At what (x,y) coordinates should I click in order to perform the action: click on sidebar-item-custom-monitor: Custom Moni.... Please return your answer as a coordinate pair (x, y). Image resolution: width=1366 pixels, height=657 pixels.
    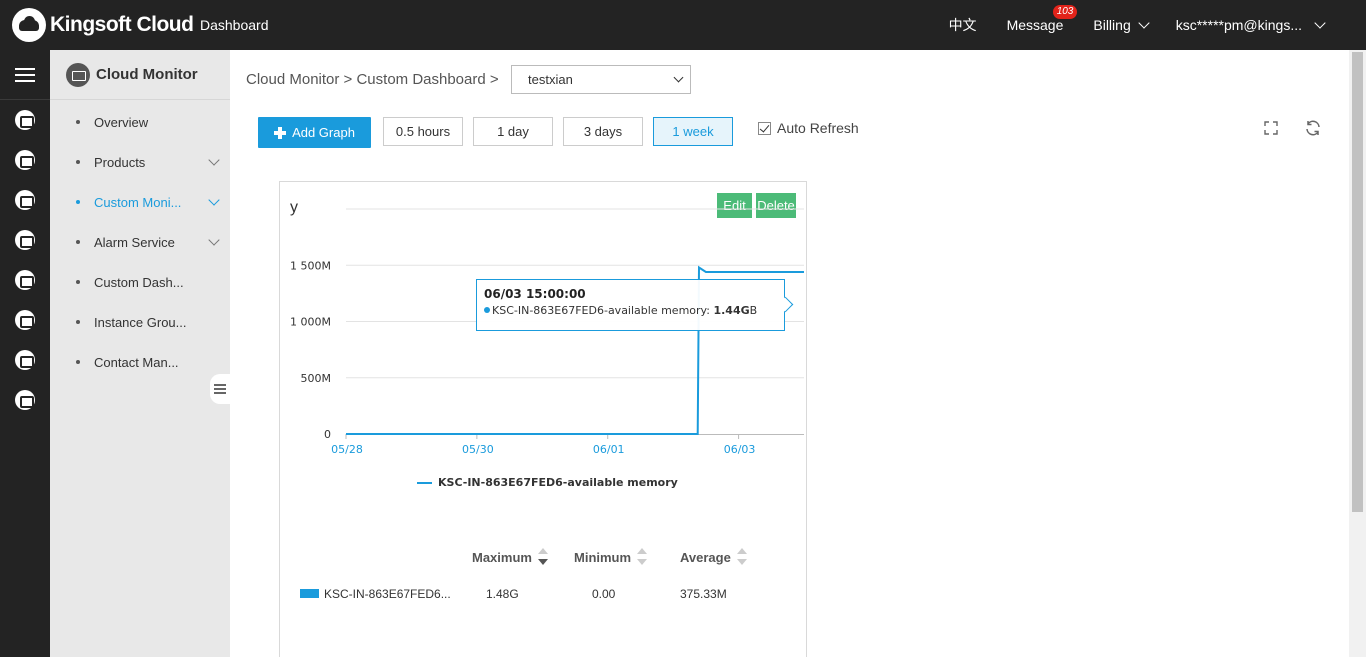
    Looking at the image, I should click on (140, 202).